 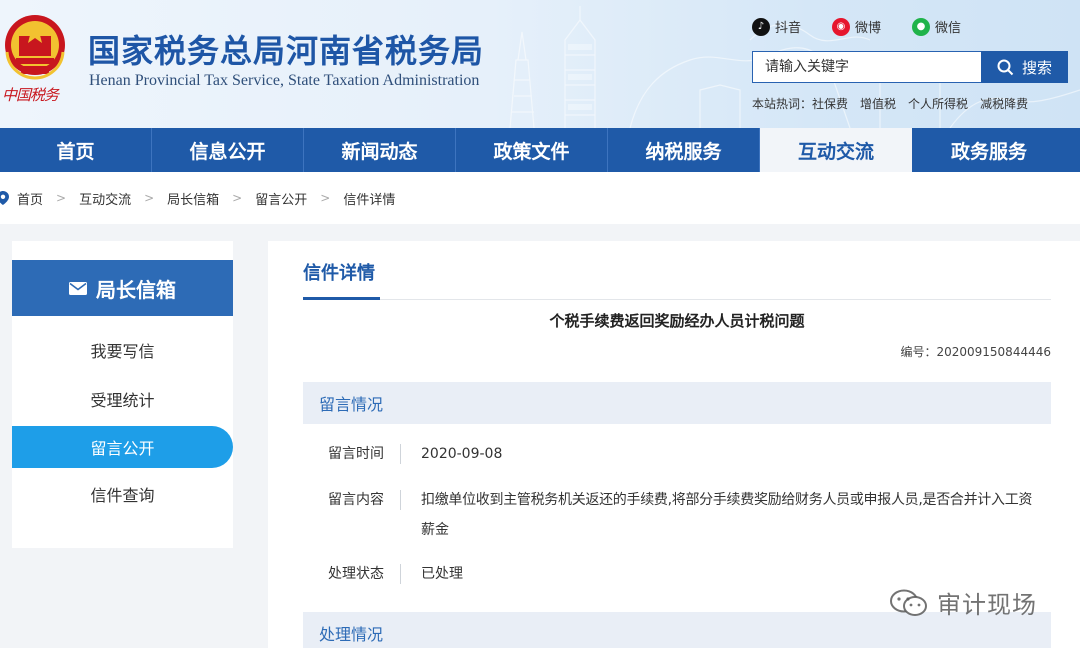 I want to click on letter-number-value: 202009150844446, so click(x=993, y=352).